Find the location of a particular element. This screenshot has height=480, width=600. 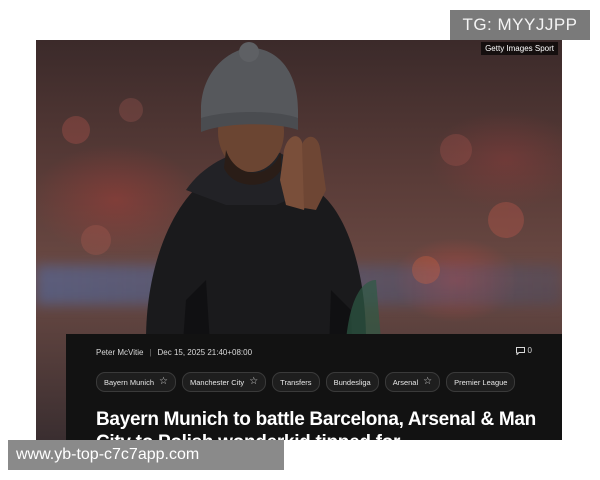

tg-watermark: TG: MYYJJPP is located at coordinates (520, 25).